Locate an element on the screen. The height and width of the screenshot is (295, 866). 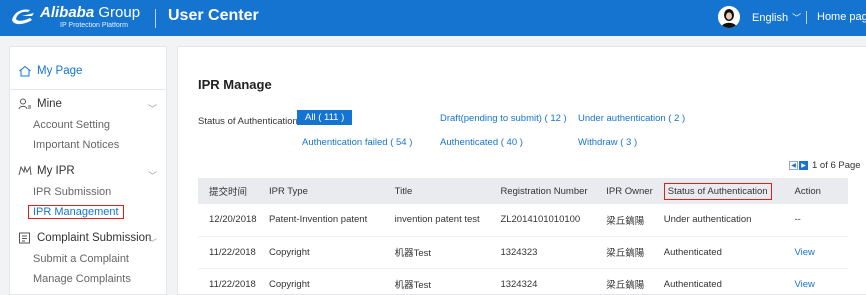
filter-authentication-failed: Authentication failed ( 54 ) is located at coordinates (357, 142).